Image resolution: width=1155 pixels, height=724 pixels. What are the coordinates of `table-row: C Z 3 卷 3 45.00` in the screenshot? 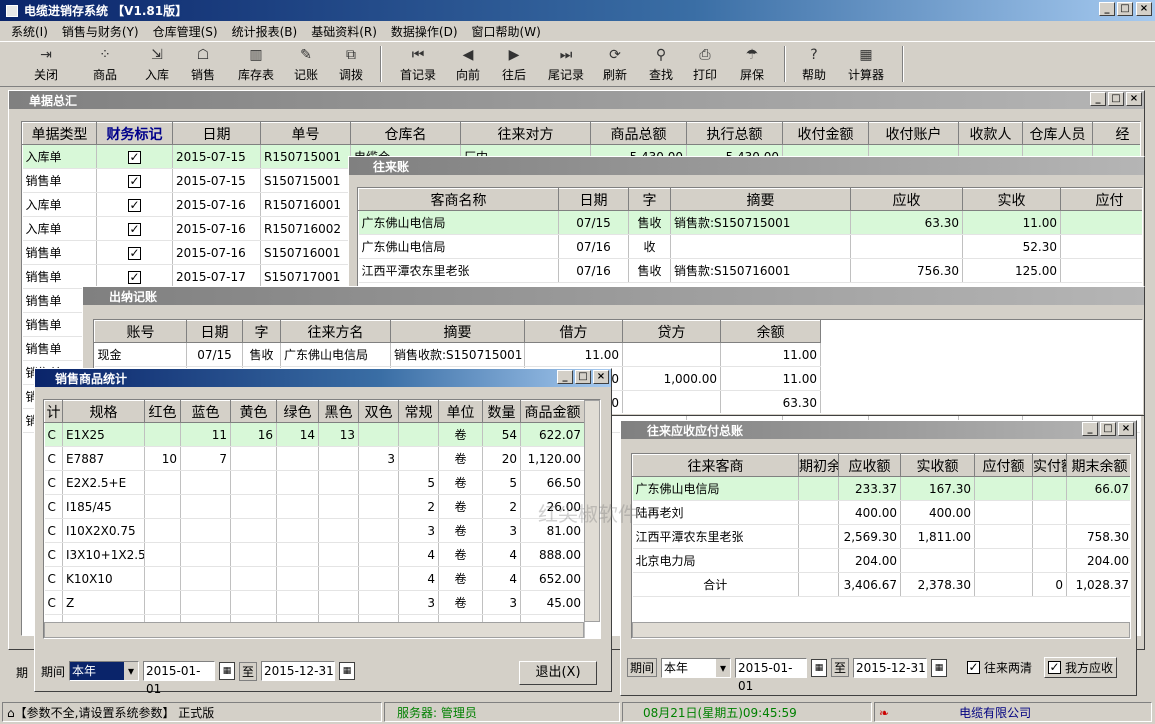 It's located at (314, 602).